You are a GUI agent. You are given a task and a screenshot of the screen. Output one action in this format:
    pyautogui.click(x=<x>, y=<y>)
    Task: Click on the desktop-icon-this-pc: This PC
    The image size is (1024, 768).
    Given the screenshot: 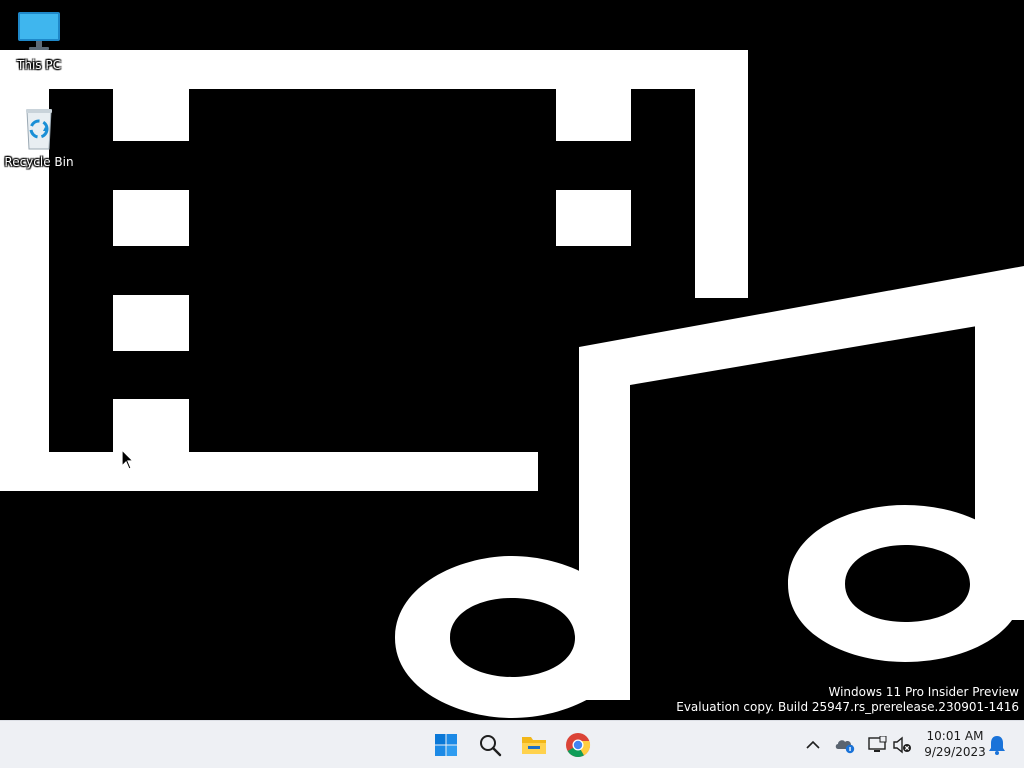 What is the action you would take?
    pyautogui.click(x=39, y=40)
    